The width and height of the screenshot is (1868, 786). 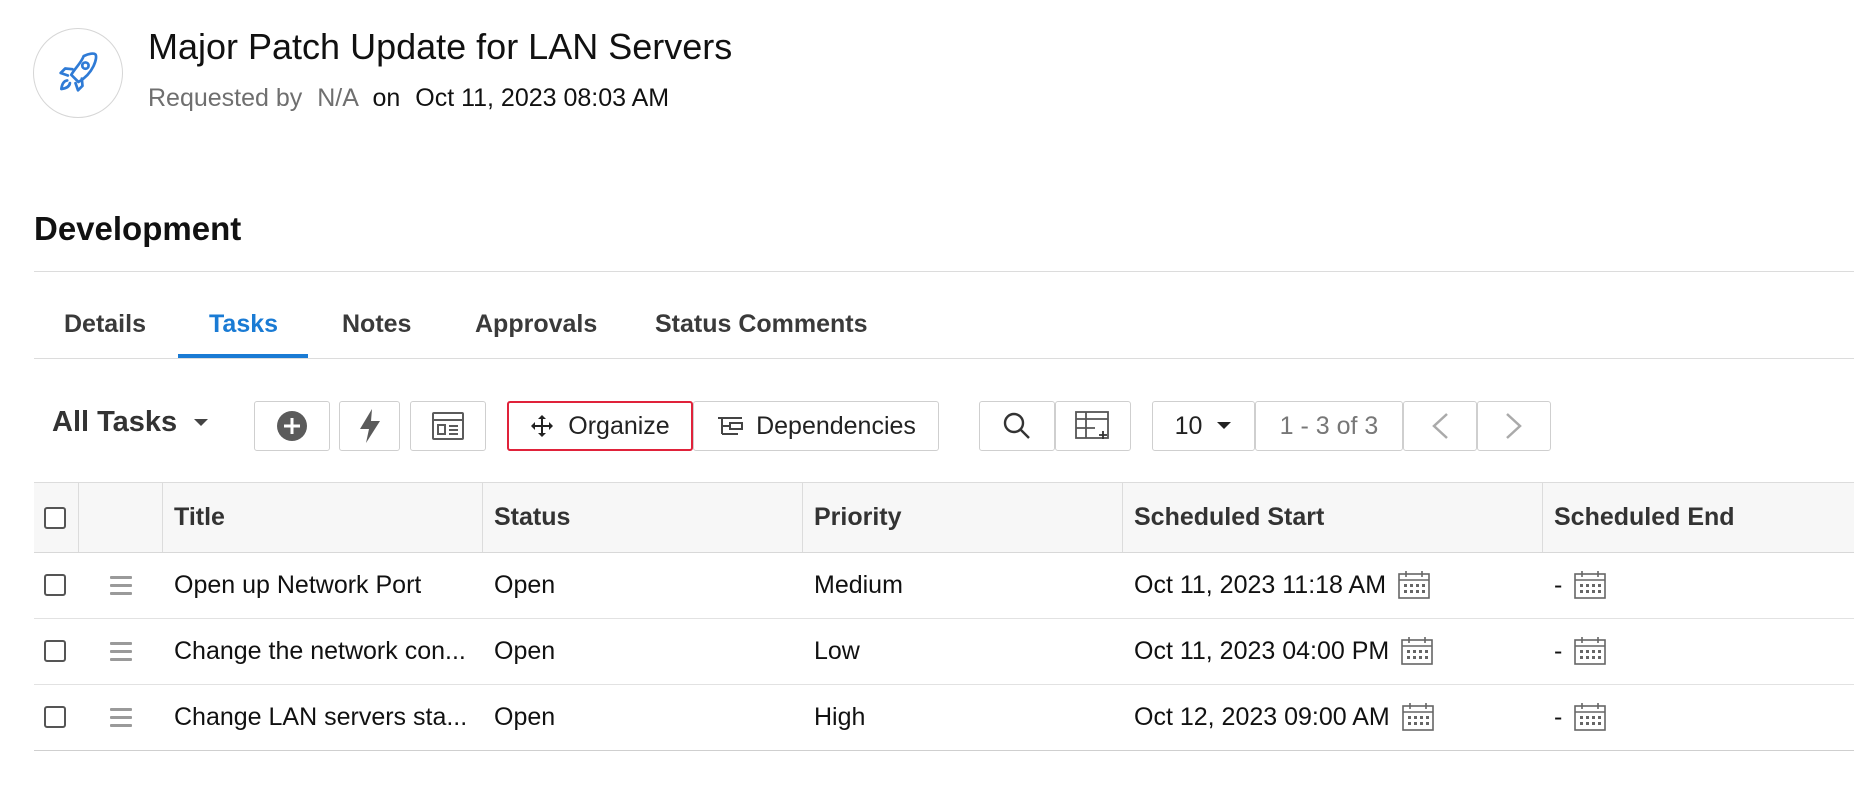 I want to click on requester-name: N/A, so click(x=337, y=98).